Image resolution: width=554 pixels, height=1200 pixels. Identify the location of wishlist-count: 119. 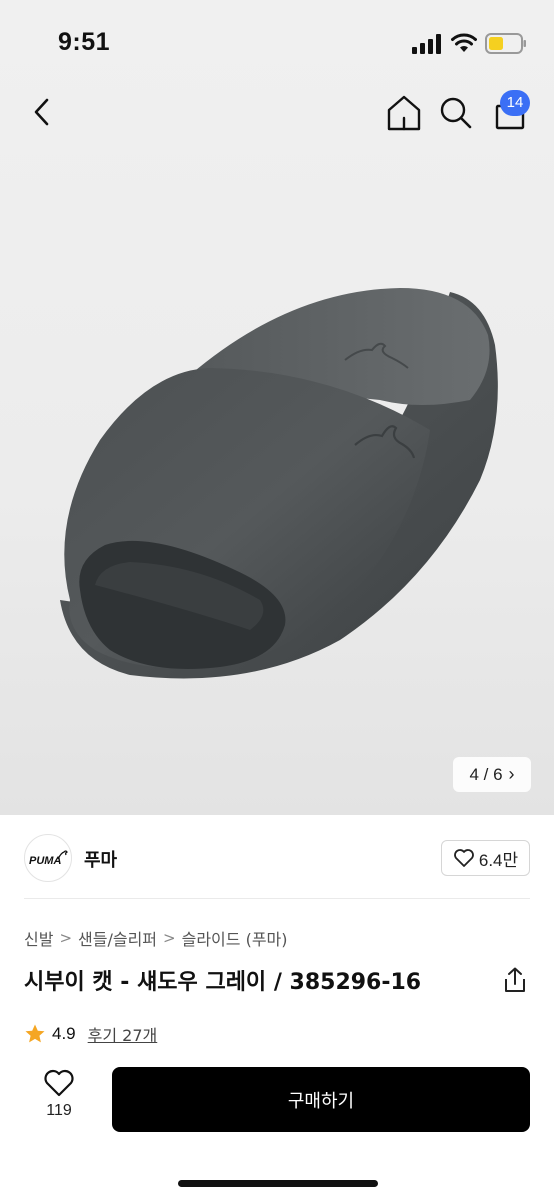
(59, 1110).